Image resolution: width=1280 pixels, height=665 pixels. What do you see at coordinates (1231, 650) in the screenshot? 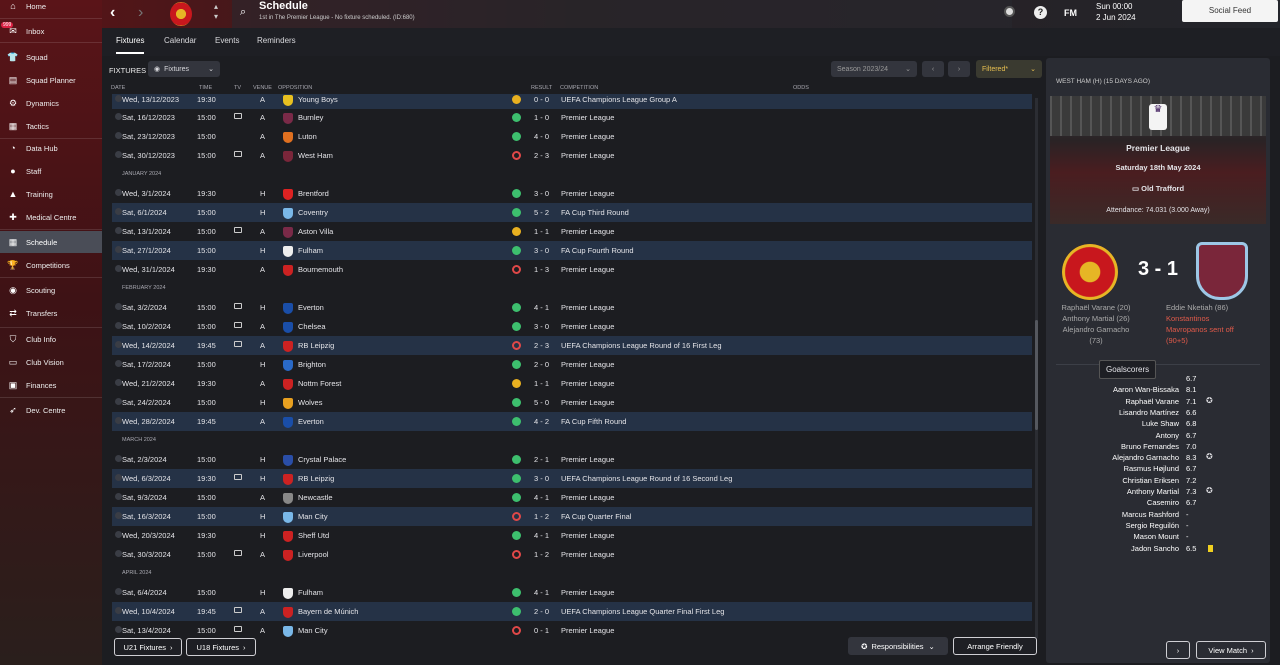
I see `view-match-button: View Match ›` at bounding box center [1231, 650].